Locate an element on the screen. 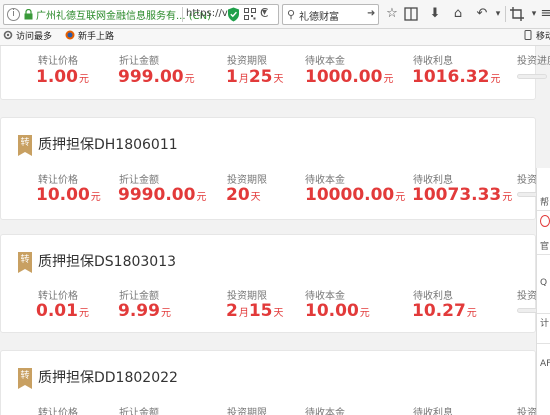 The image size is (550, 415). reading-list-icon is located at coordinates (411, 14).